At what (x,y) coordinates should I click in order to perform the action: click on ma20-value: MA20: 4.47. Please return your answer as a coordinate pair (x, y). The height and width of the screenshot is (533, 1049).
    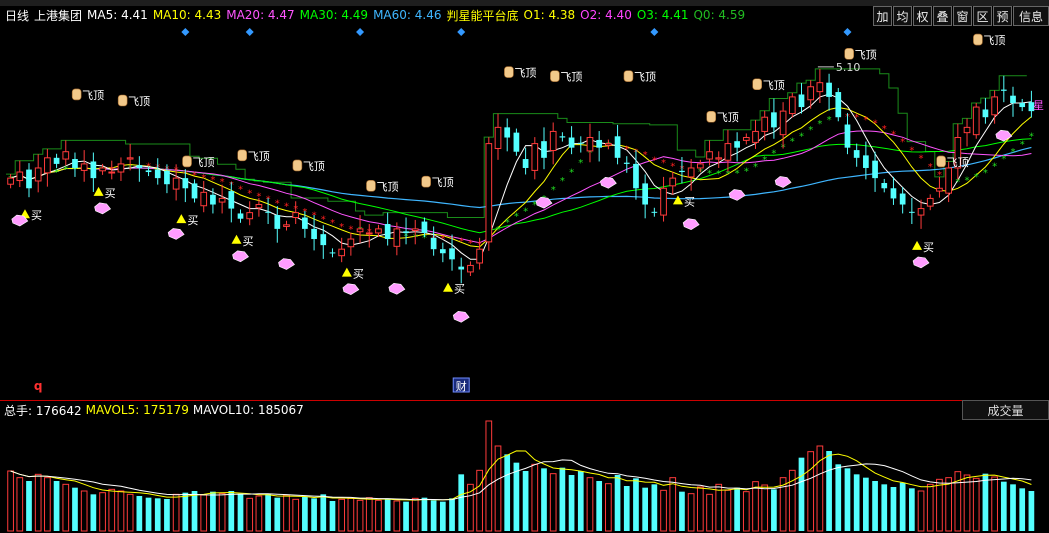
    Looking at the image, I should click on (260, 15).